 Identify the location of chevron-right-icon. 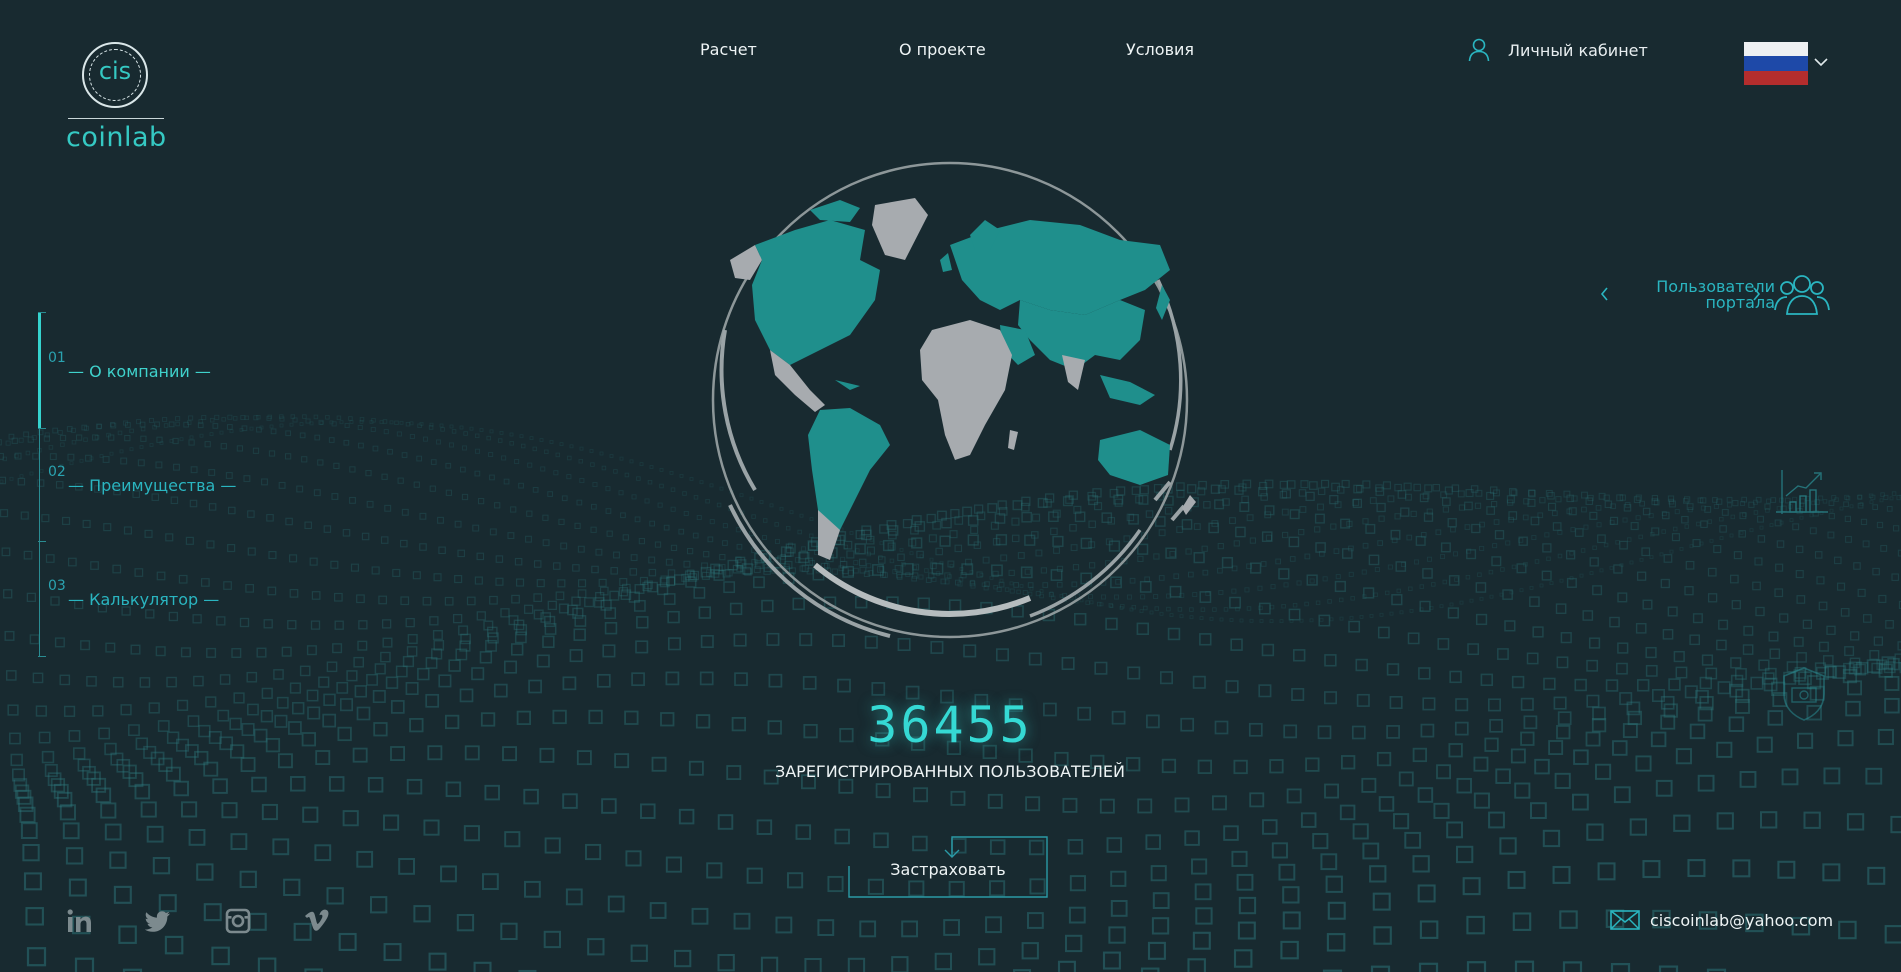
(1756, 294).